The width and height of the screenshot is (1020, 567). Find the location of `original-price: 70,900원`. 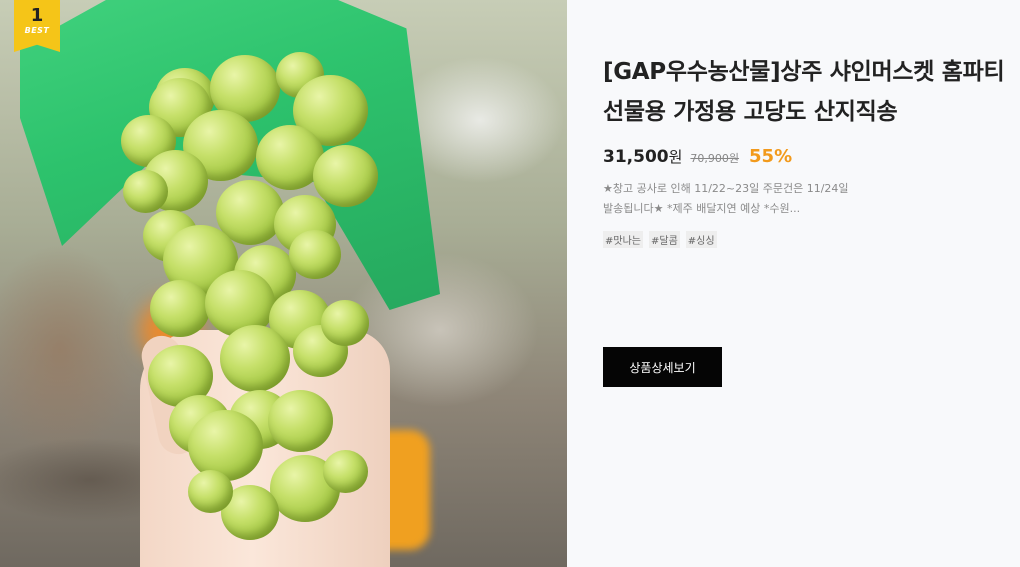

original-price: 70,900원 is located at coordinates (715, 158).